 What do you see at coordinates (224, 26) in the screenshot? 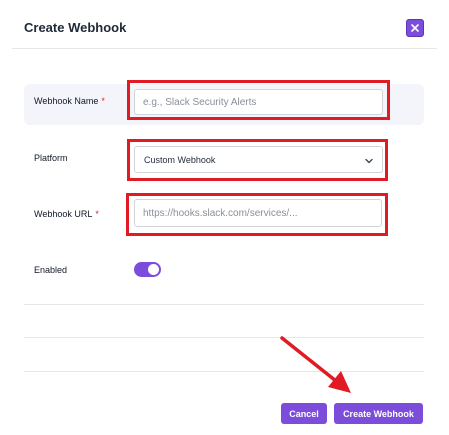
I see `dialog-header: Create Webhook` at bounding box center [224, 26].